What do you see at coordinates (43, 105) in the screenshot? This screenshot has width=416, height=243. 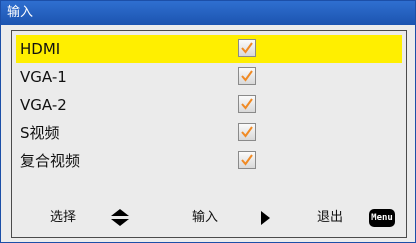 I see `input-label: VGA-2` at bounding box center [43, 105].